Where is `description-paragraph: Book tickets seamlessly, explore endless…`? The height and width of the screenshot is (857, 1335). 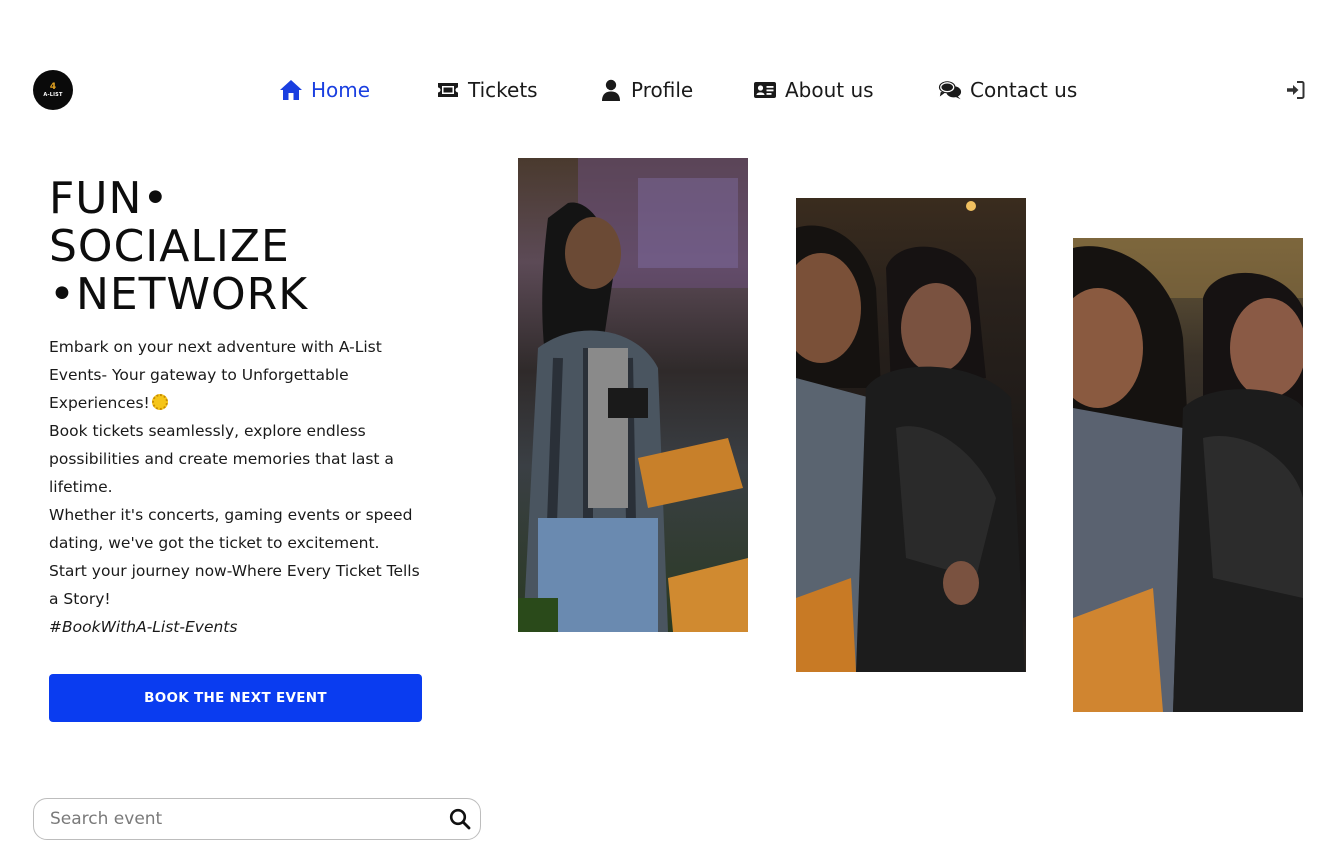 description-paragraph: Book tickets seamlessly, explore endless… is located at coordinates (221, 459).